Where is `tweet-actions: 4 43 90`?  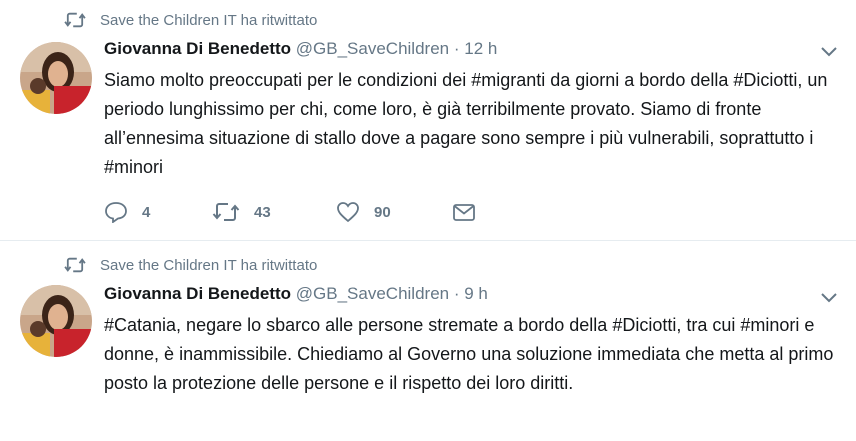
tweet-actions: 4 43 90 is located at coordinates (290, 212).